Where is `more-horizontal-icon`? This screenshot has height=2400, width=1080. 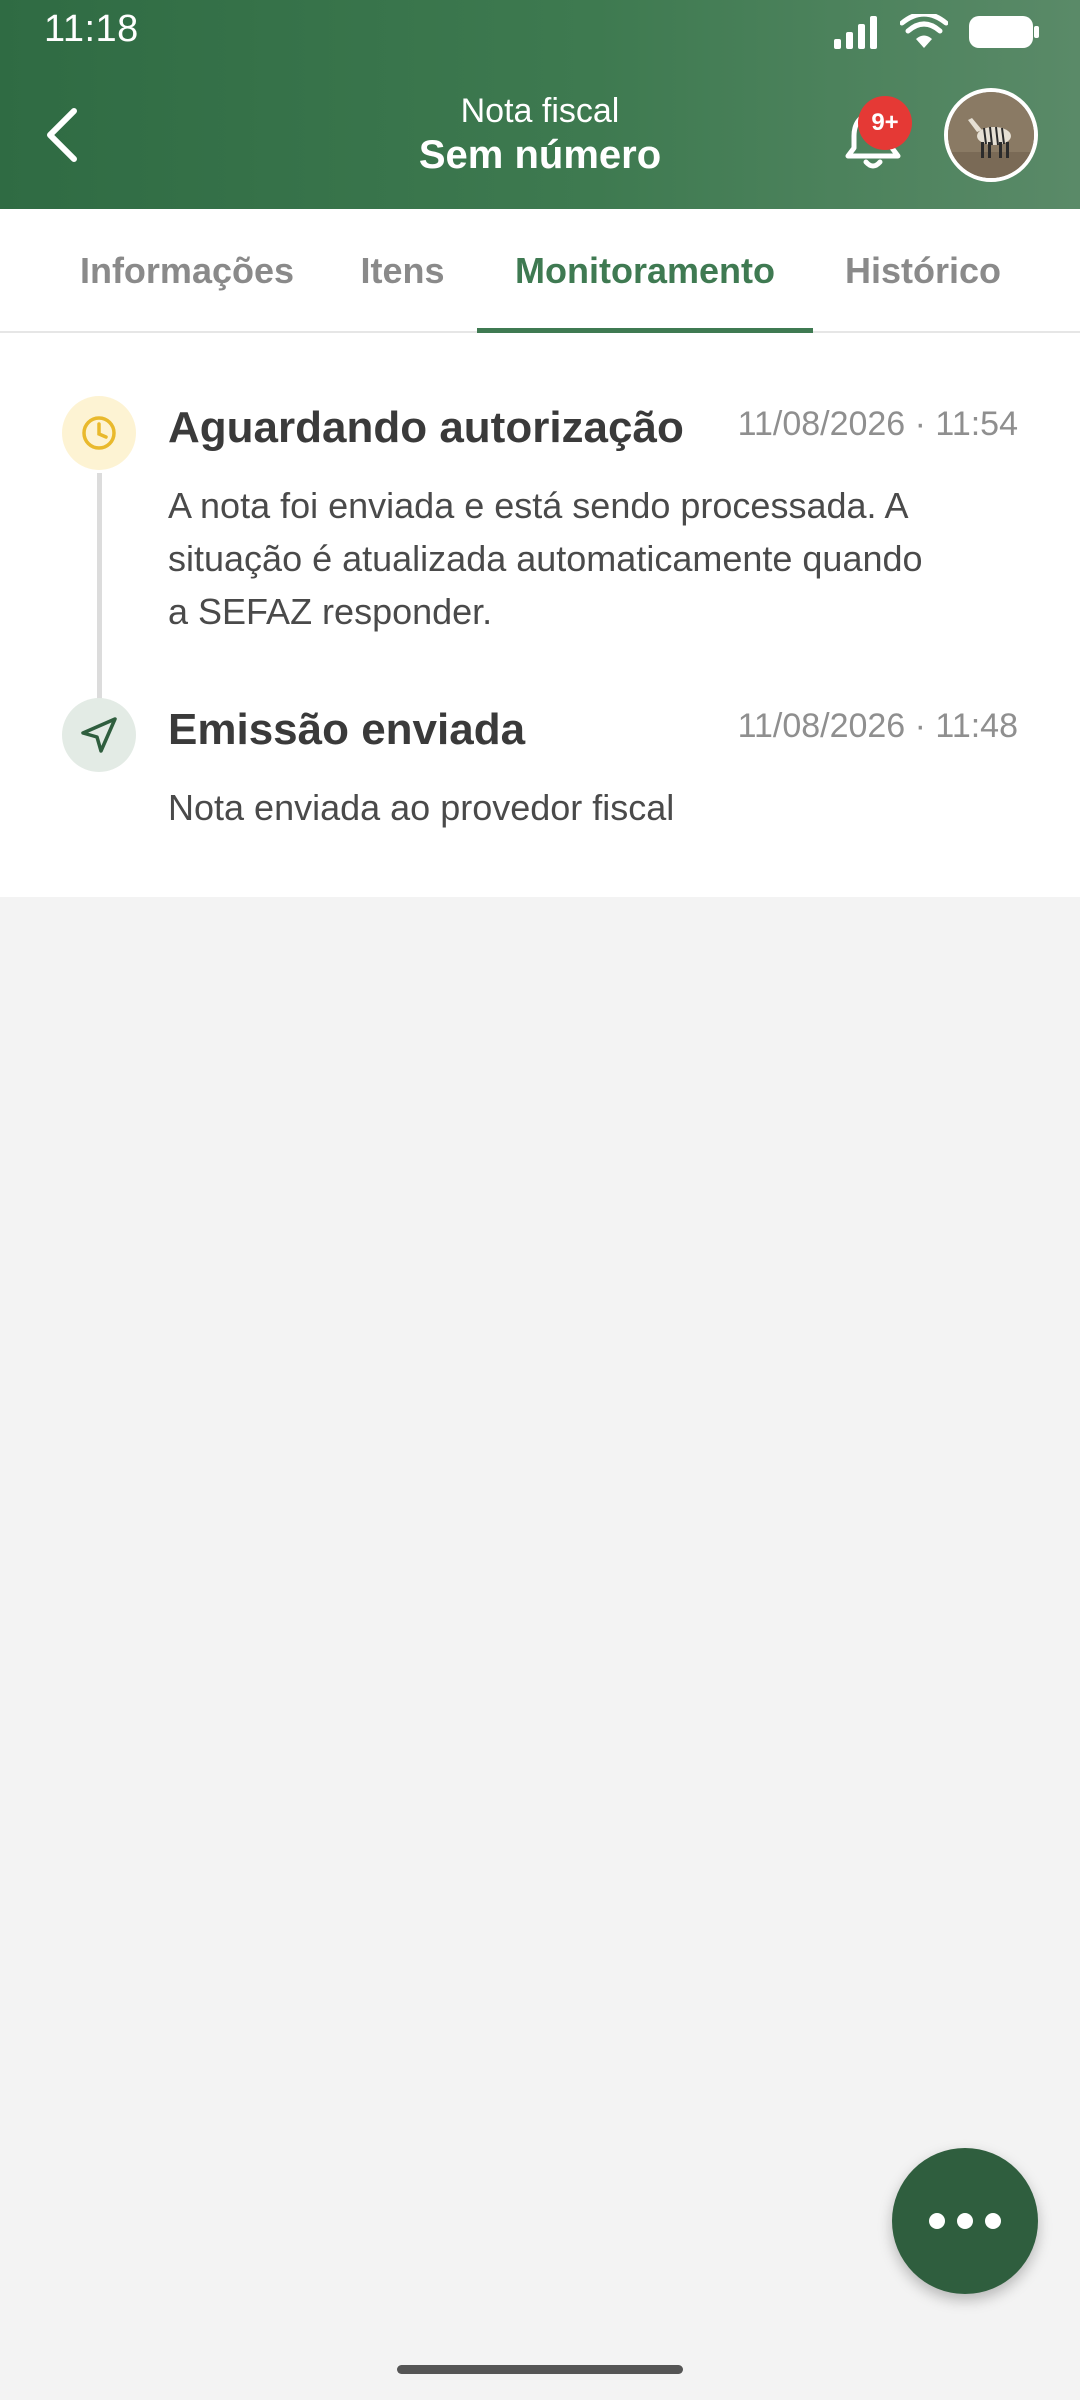 more-horizontal-icon is located at coordinates (965, 2221).